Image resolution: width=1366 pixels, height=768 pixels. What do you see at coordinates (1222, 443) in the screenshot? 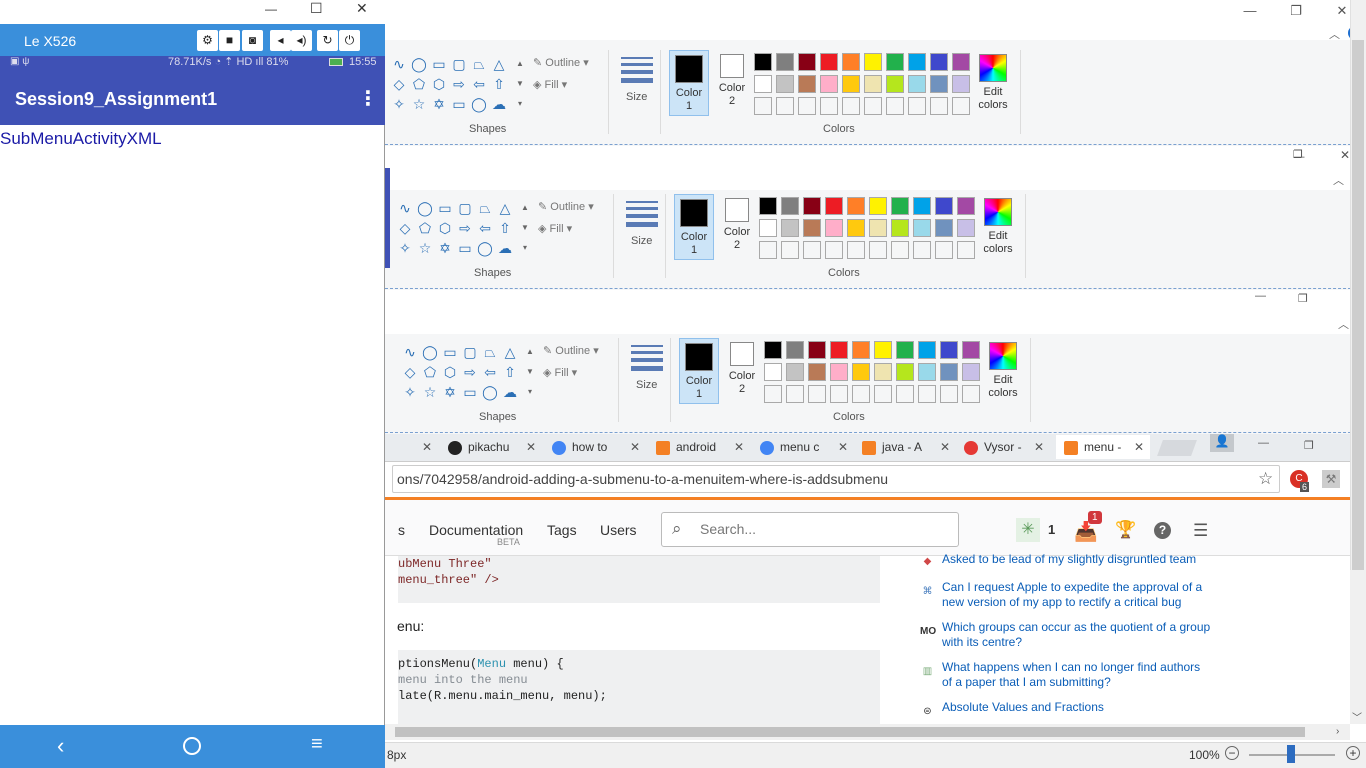
I see `profile-icon: 👤` at bounding box center [1222, 443].